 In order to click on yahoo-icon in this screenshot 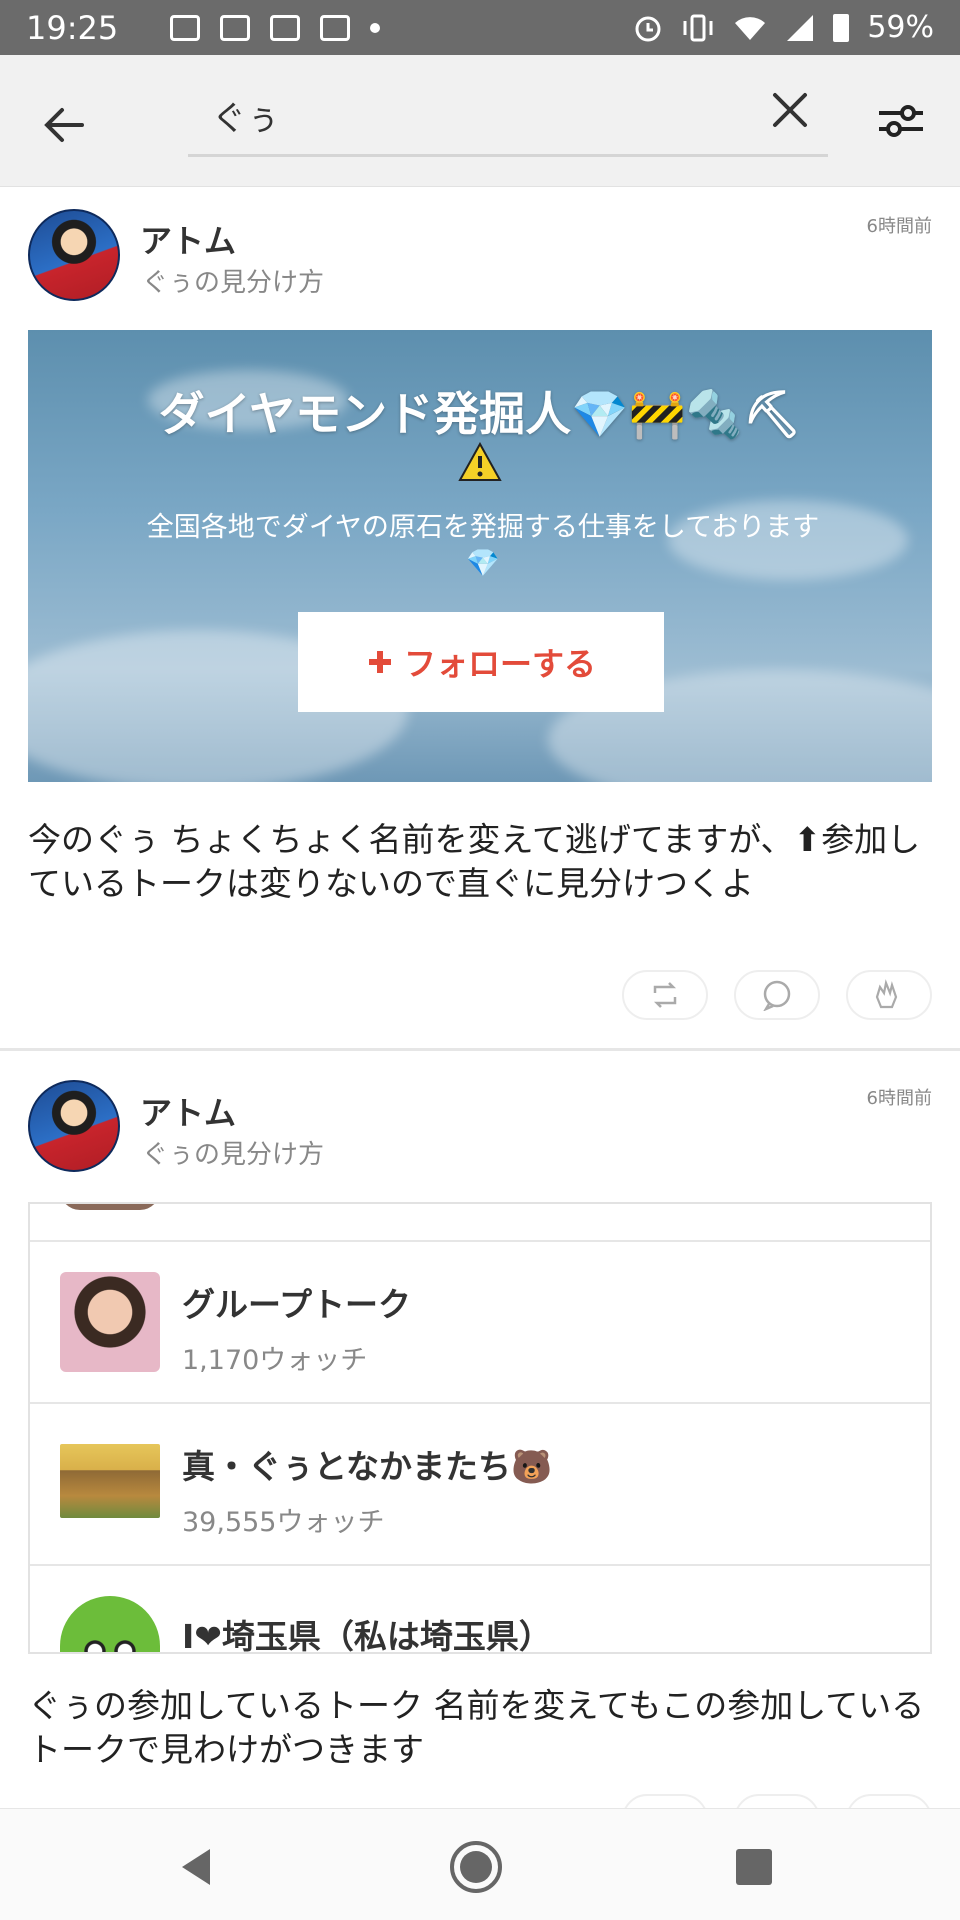, I will do `click(285, 27)`.